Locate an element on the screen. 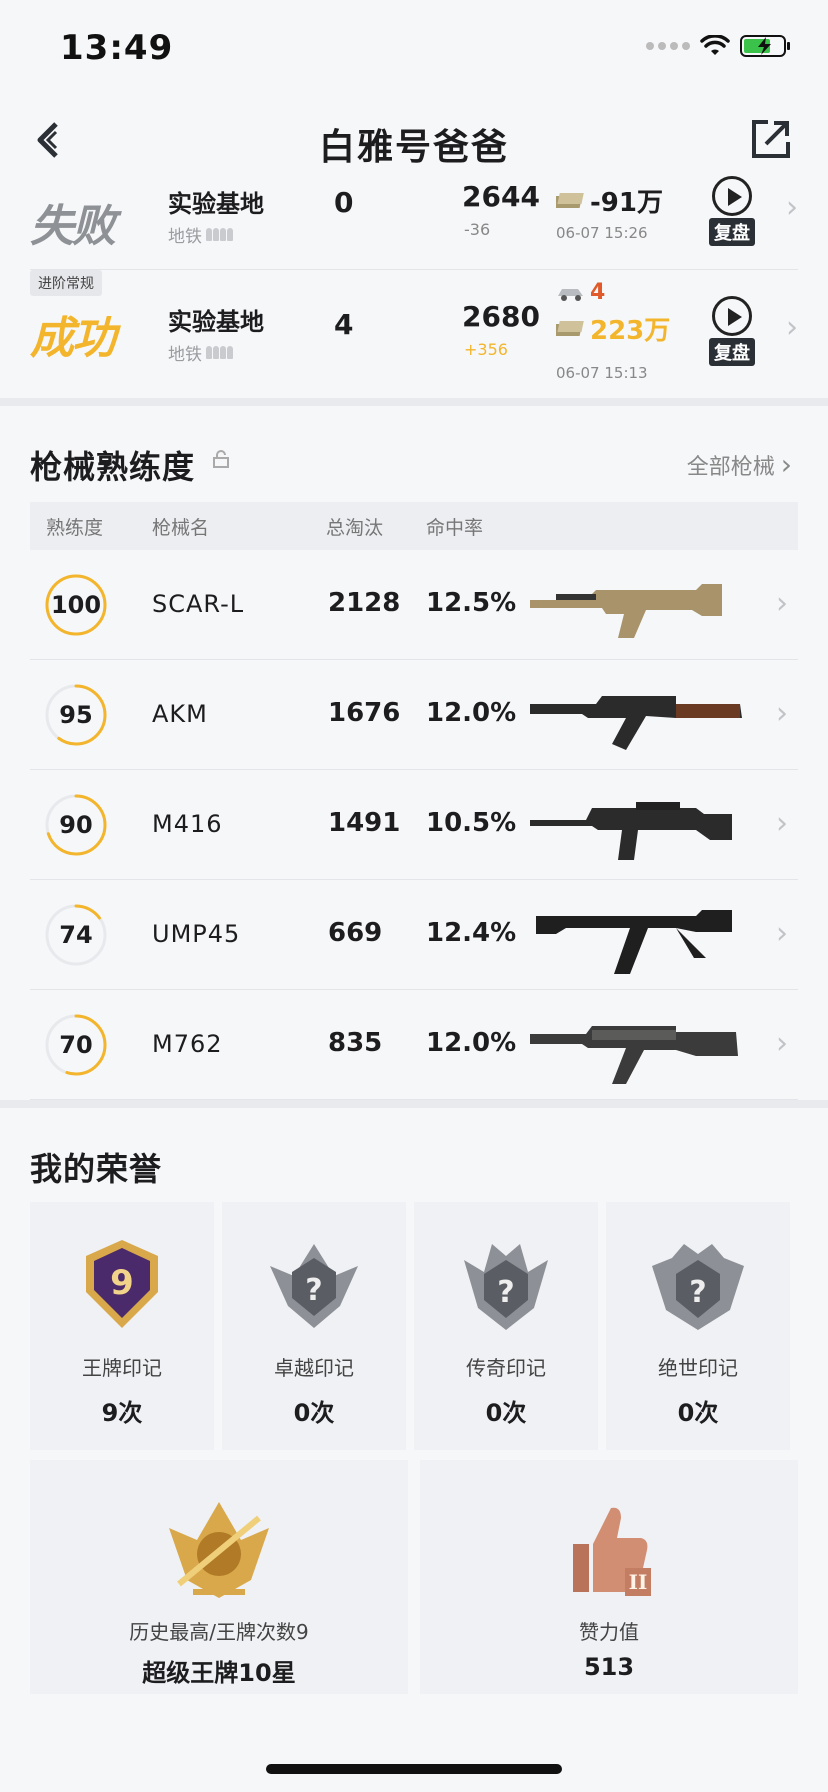  status-icons is located at coordinates (719, 46).